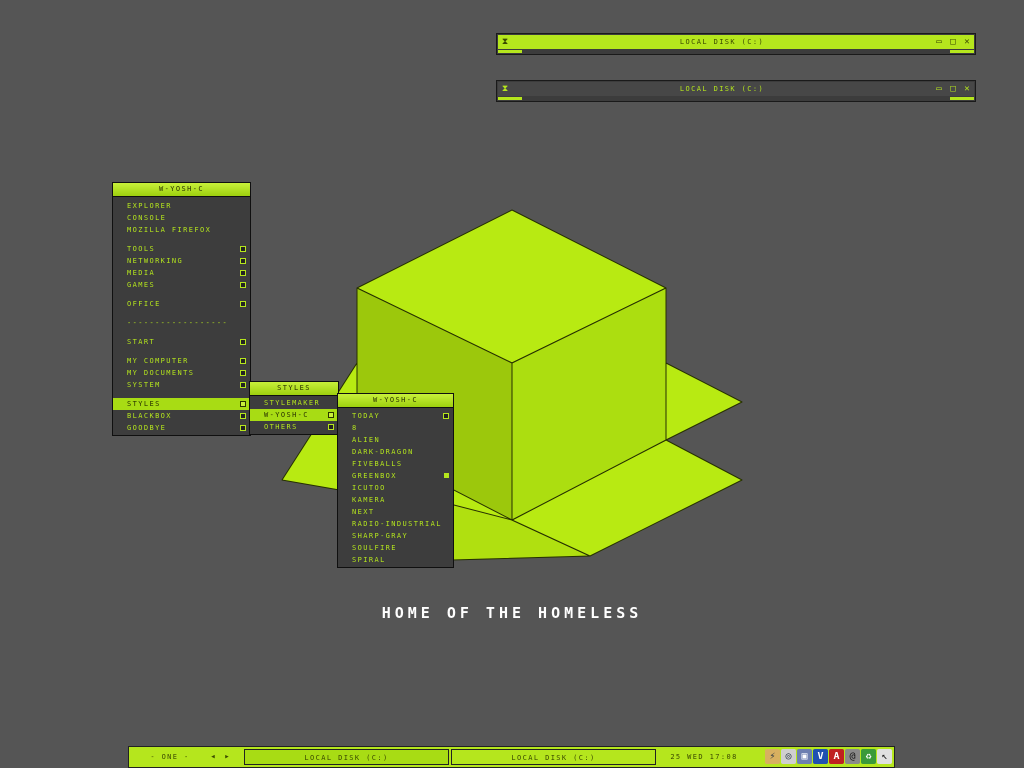 This screenshot has width=1024, height=768. What do you see at coordinates (181, 190) in the screenshot?
I see `root-menu-title: W-YOSH-C` at bounding box center [181, 190].